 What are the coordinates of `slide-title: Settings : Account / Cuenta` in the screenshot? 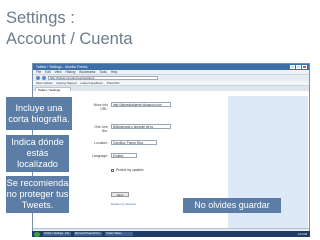 It's located at (106, 29).